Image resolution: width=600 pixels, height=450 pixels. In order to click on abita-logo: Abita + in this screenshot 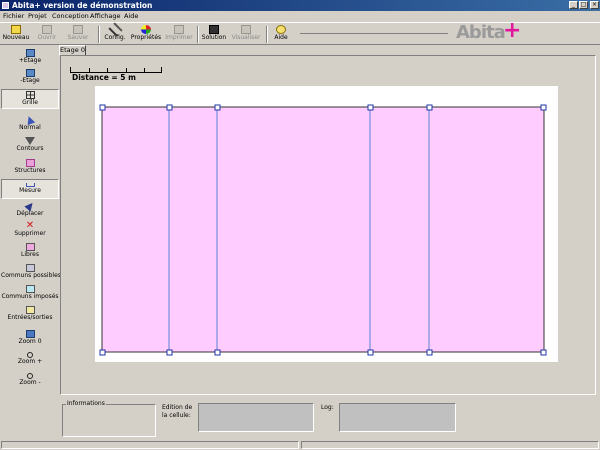, I will do `click(489, 31)`.